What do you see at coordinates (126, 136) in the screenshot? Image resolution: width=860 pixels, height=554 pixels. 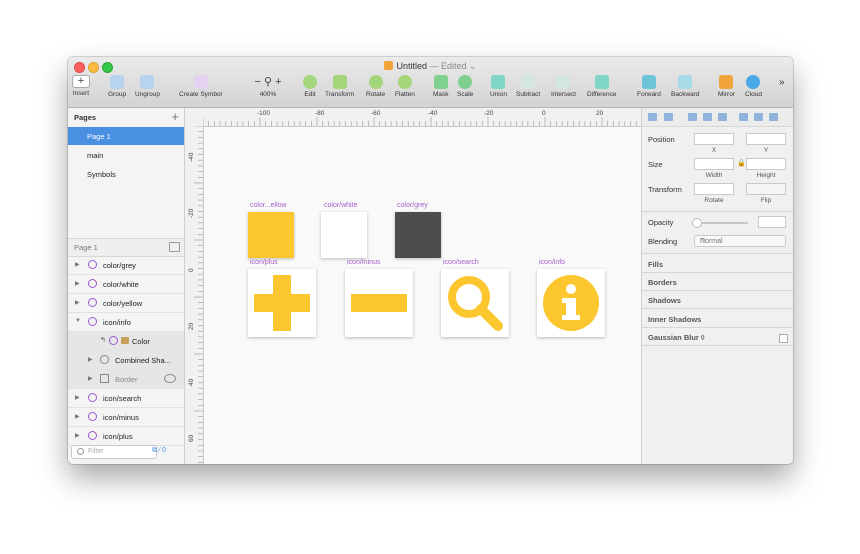 I see `page-item-page-1: Page 1` at bounding box center [126, 136].